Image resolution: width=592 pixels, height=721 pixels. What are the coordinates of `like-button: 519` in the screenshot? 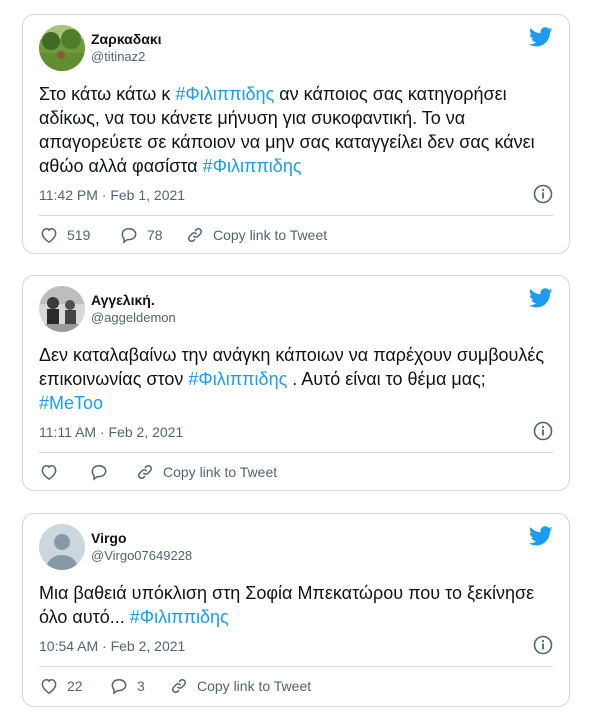 It's located at (64, 235).